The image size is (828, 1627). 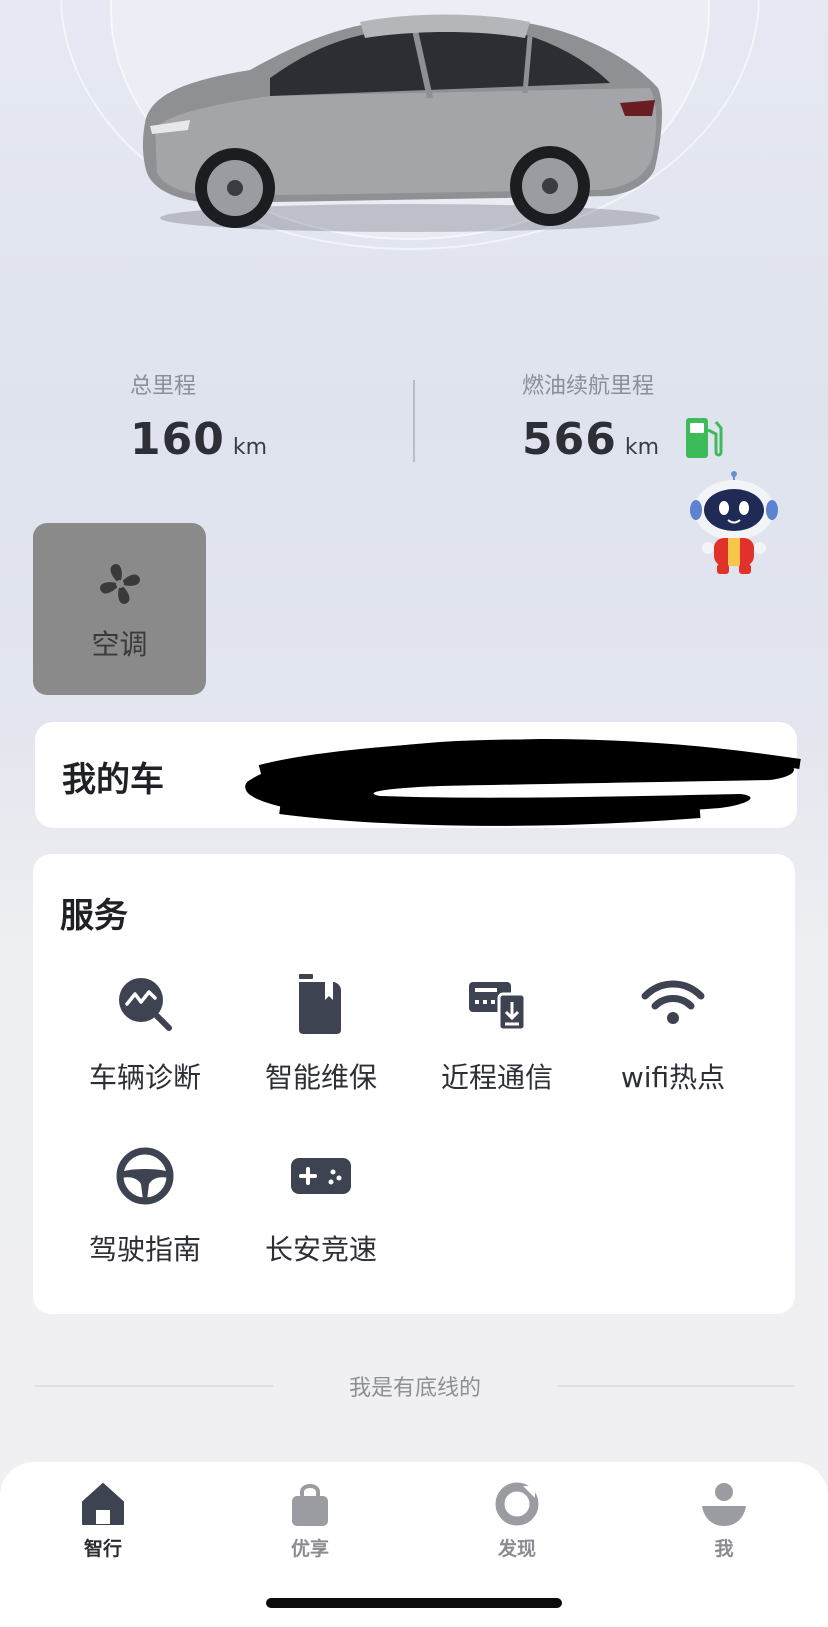 I want to click on service-label: 驾驶指南, so click(x=144, y=1249).